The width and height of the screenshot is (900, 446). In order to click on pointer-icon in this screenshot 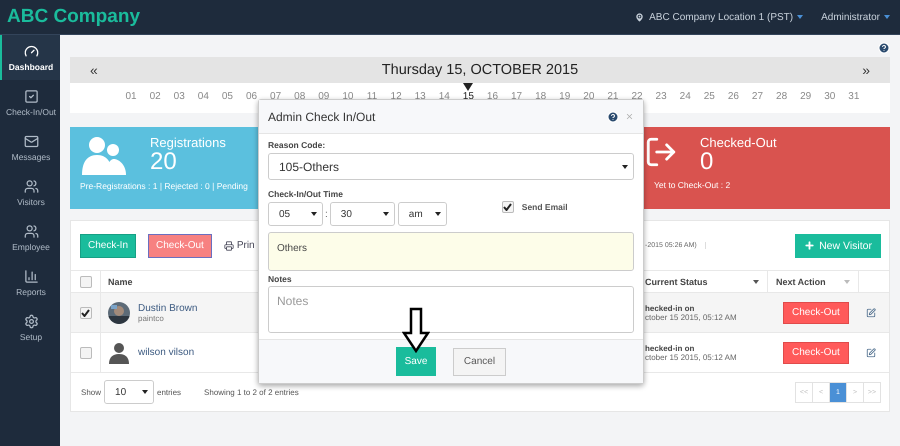, I will do `click(468, 87)`.